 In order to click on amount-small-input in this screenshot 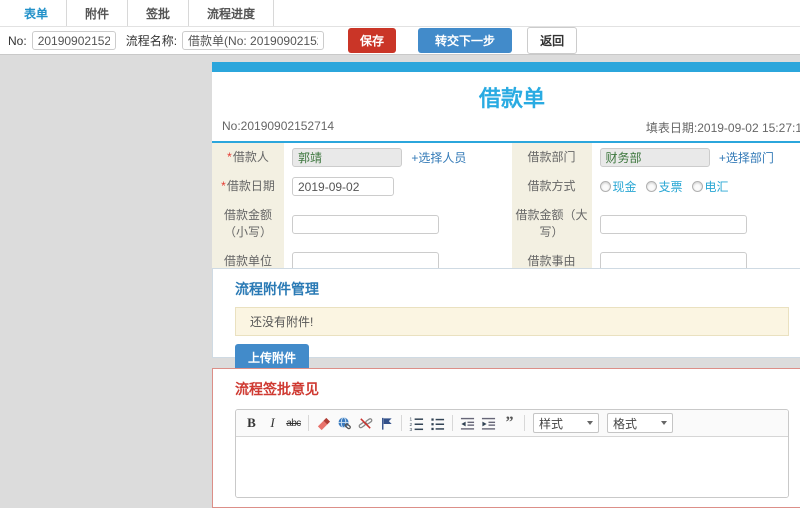, I will do `click(365, 224)`.